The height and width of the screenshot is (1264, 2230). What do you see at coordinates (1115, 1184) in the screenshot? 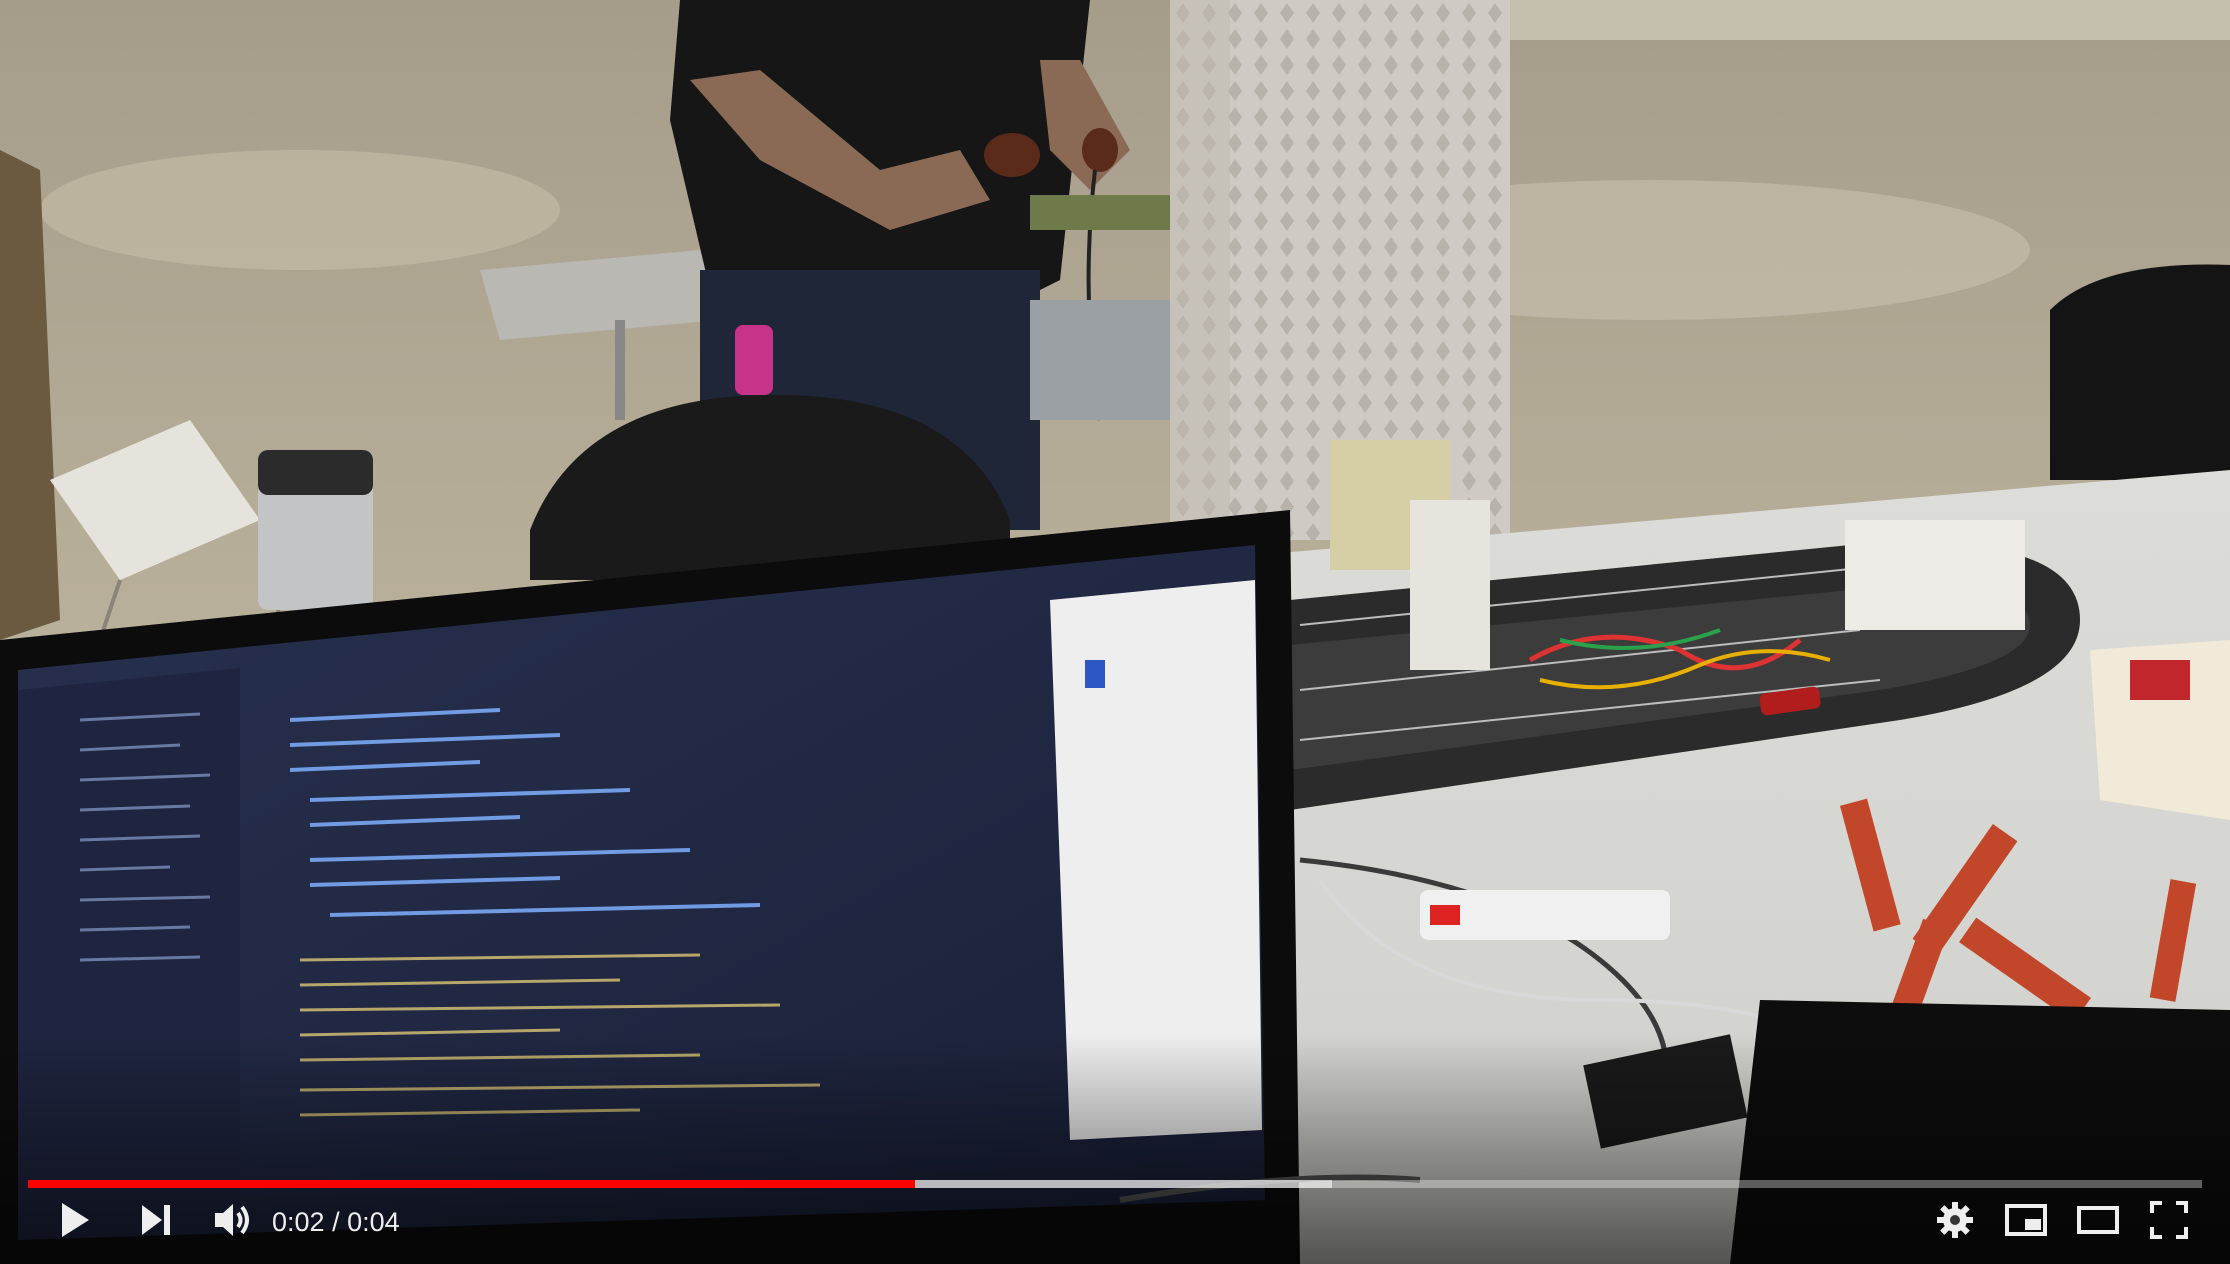
I see `progress-bar` at bounding box center [1115, 1184].